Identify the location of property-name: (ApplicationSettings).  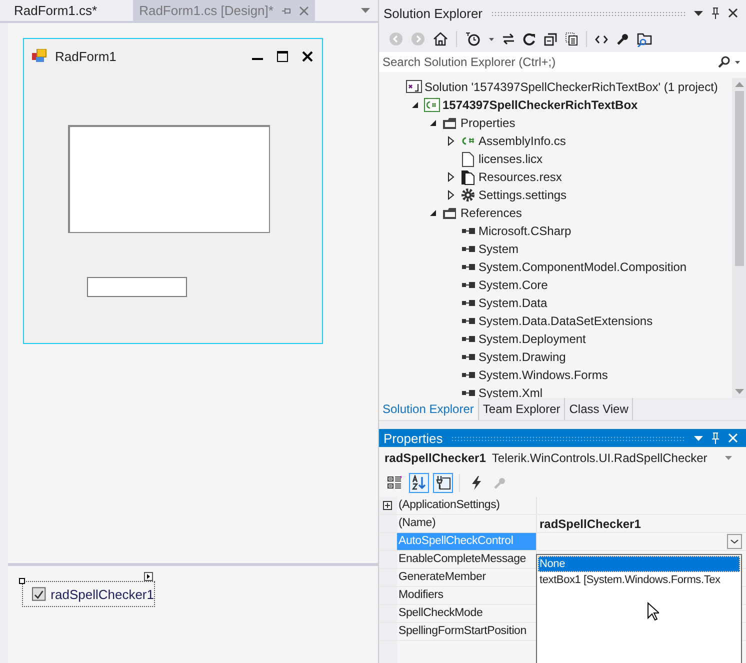
(466, 505).